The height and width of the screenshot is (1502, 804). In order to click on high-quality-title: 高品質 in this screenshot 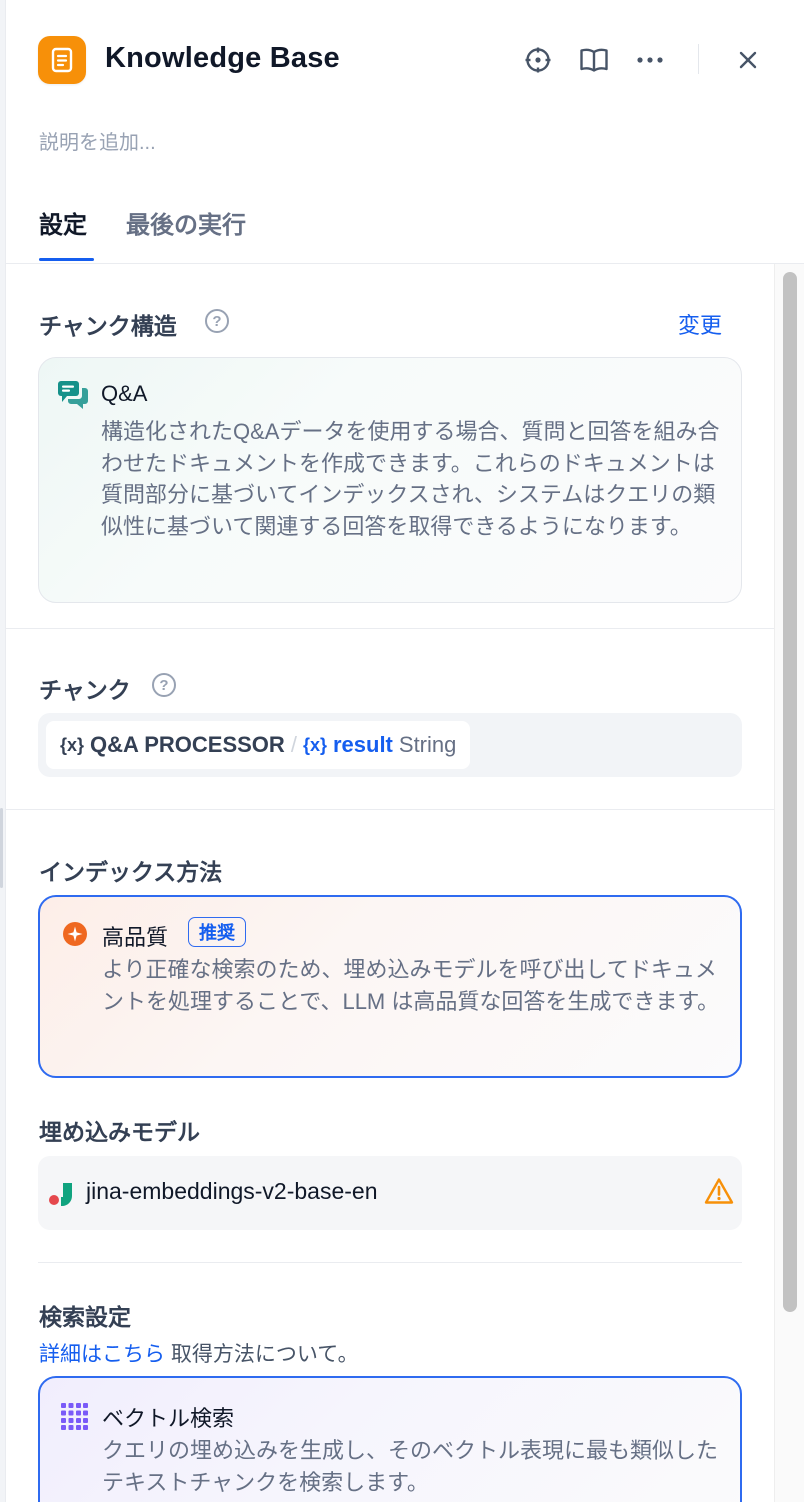, I will do `click(135, 937)`.